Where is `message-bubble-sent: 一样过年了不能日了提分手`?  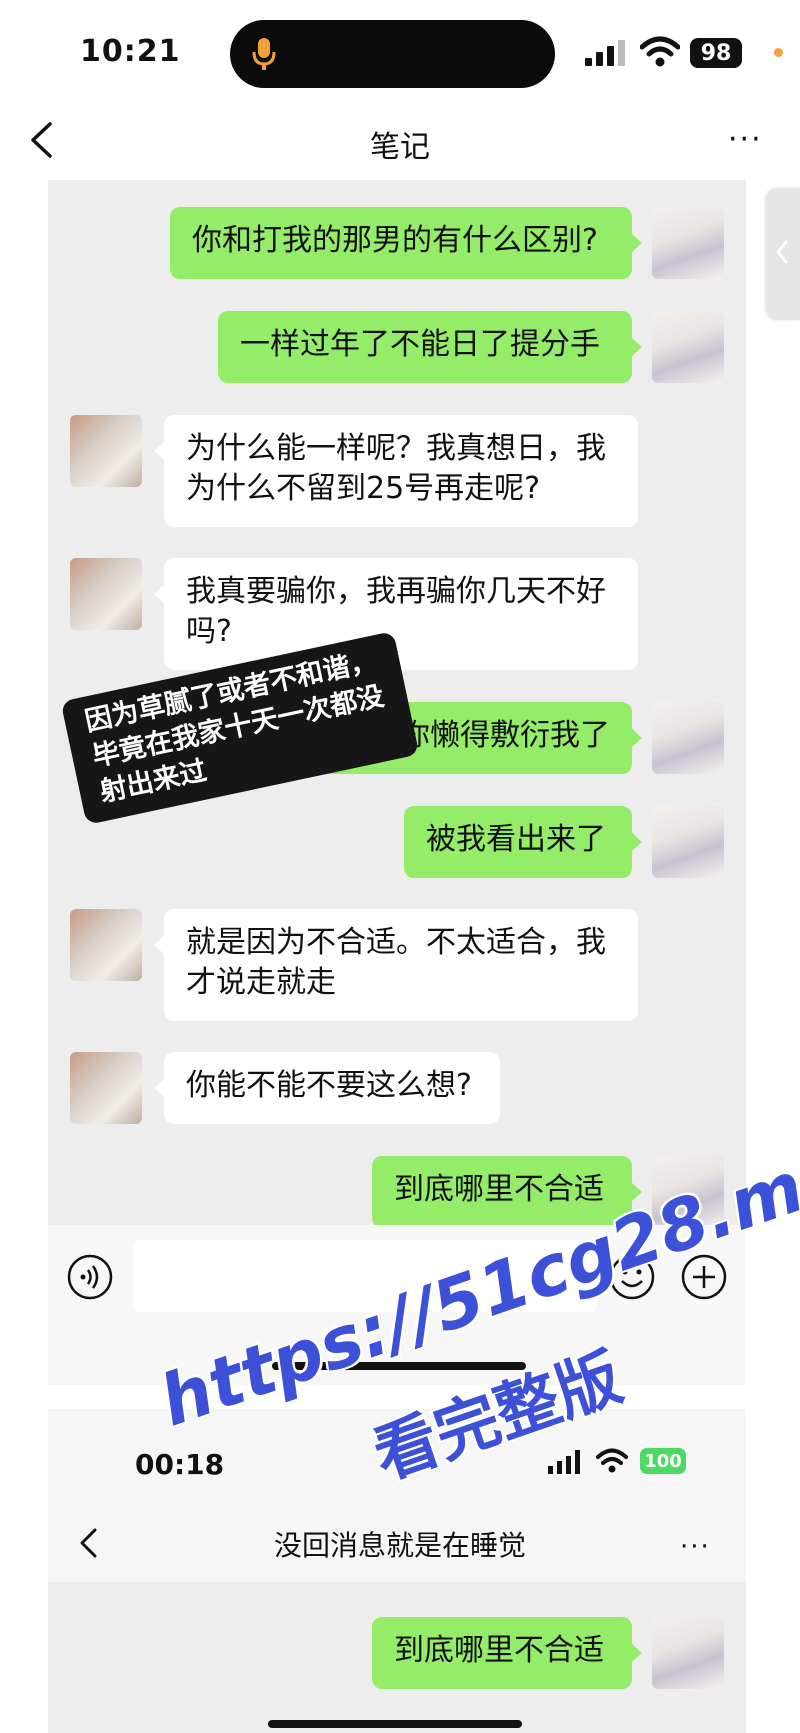 message-bubble-sent: 一样过年了不能日了提分手 is located at coordinates (425, 347).